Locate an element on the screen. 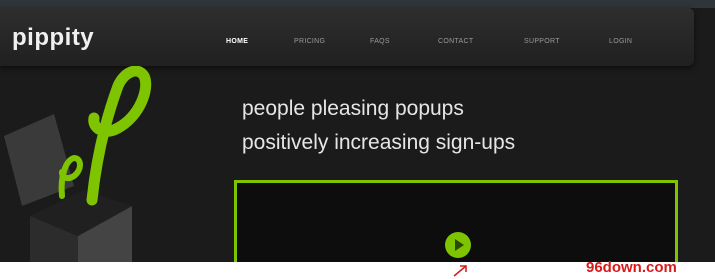  nav-support-link: SUPPORT is located at coordinates (566, 44).